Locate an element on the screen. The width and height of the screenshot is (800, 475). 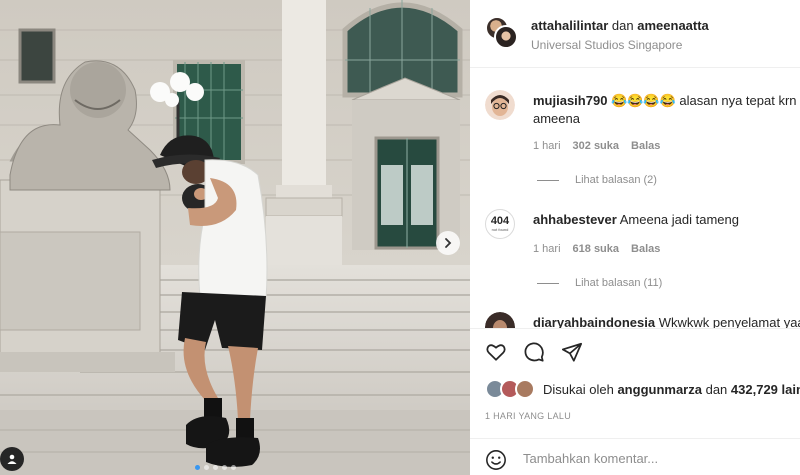
emoji-button is located at coordinates (496, 460).